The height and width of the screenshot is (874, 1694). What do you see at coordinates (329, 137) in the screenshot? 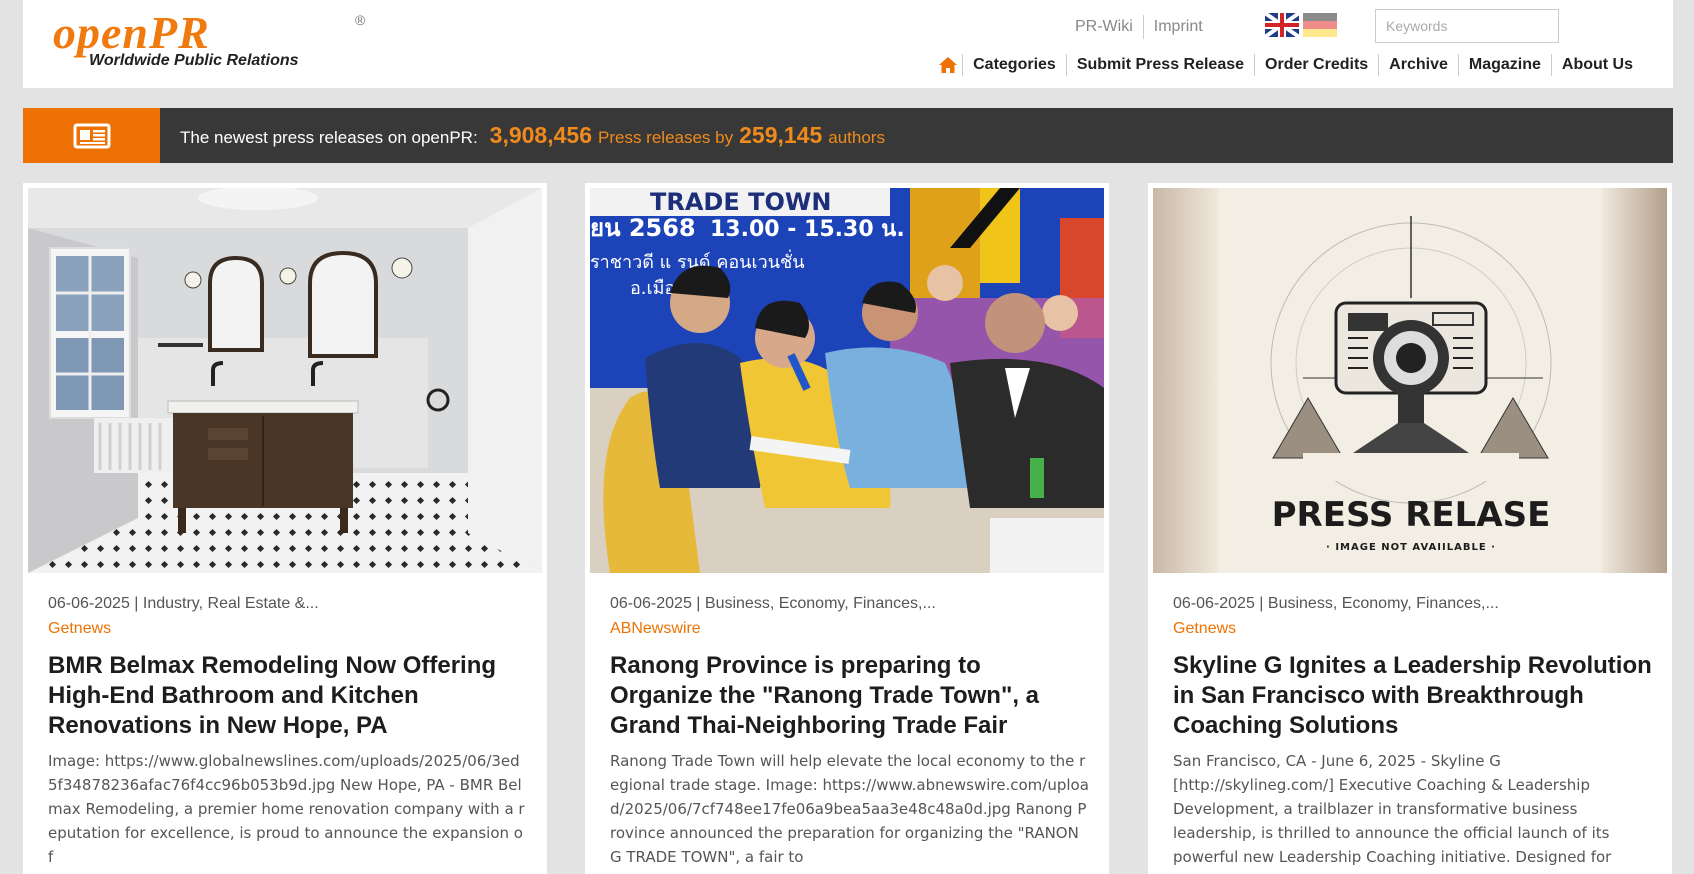
I see `stats-lead: The newest press releases on openPR:` at bounding box center [329, 137].